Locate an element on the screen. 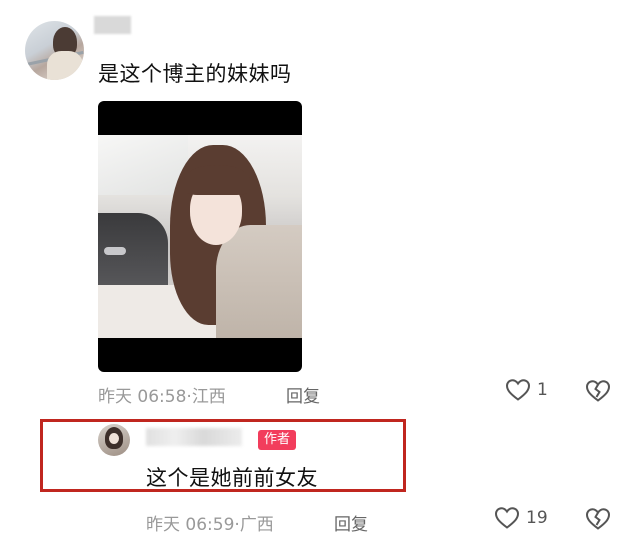 The width and height of the screenshot is (640, 549). photo-scene is located at coordinates (200, 236).